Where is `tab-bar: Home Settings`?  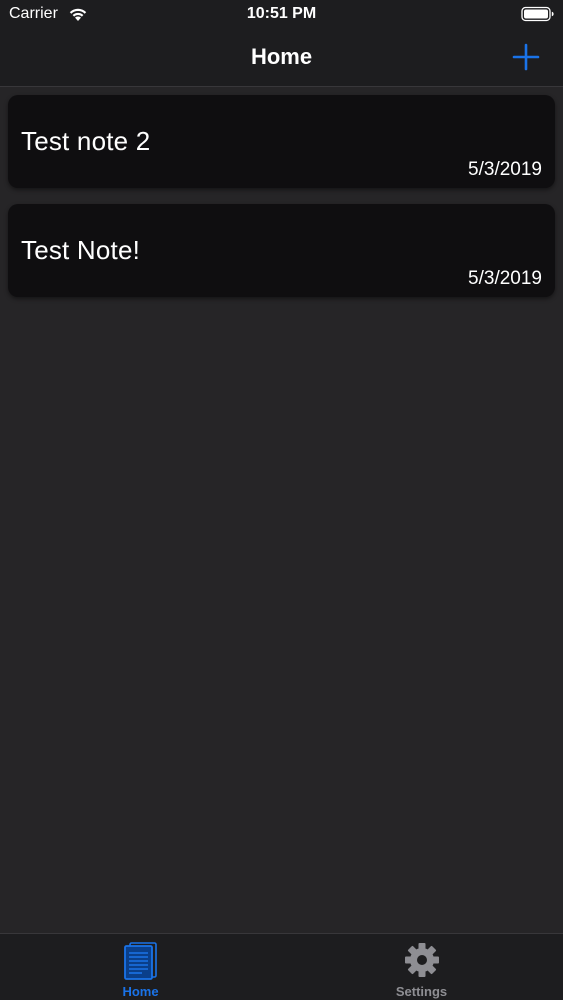 tab-bar: Home Settings is located at coordinates (281, 966).